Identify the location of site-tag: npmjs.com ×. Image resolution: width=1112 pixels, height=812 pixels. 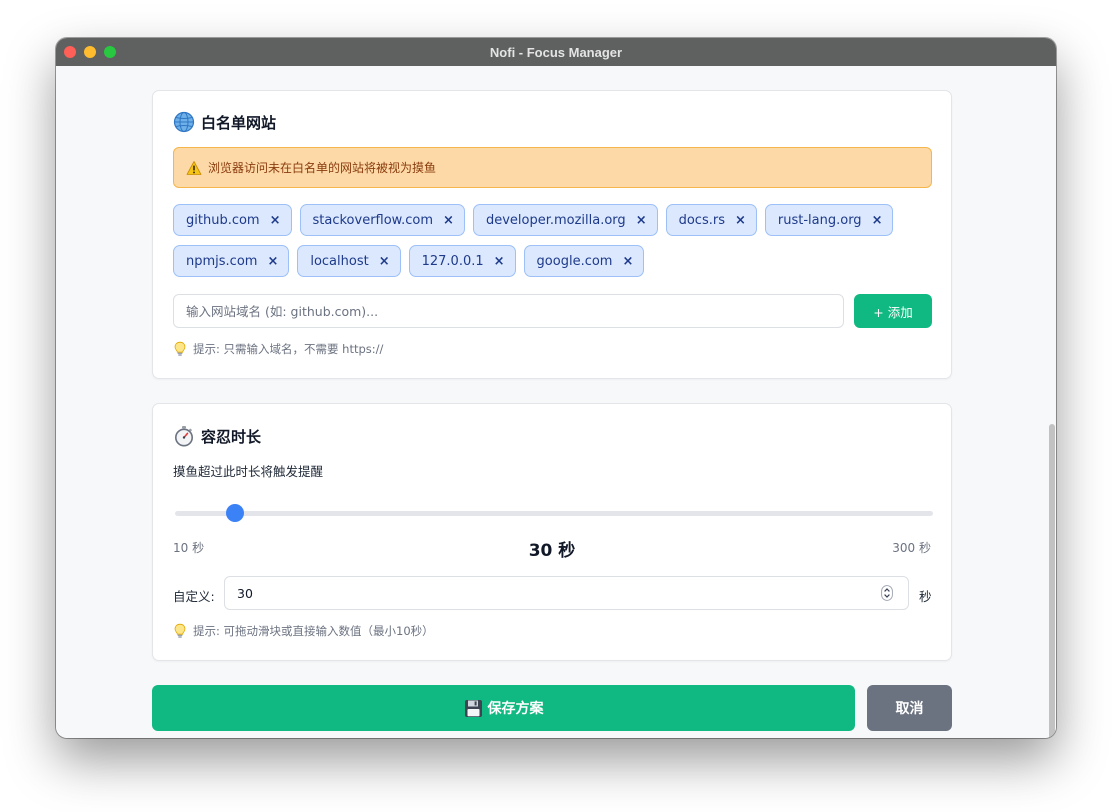
(231, 261).